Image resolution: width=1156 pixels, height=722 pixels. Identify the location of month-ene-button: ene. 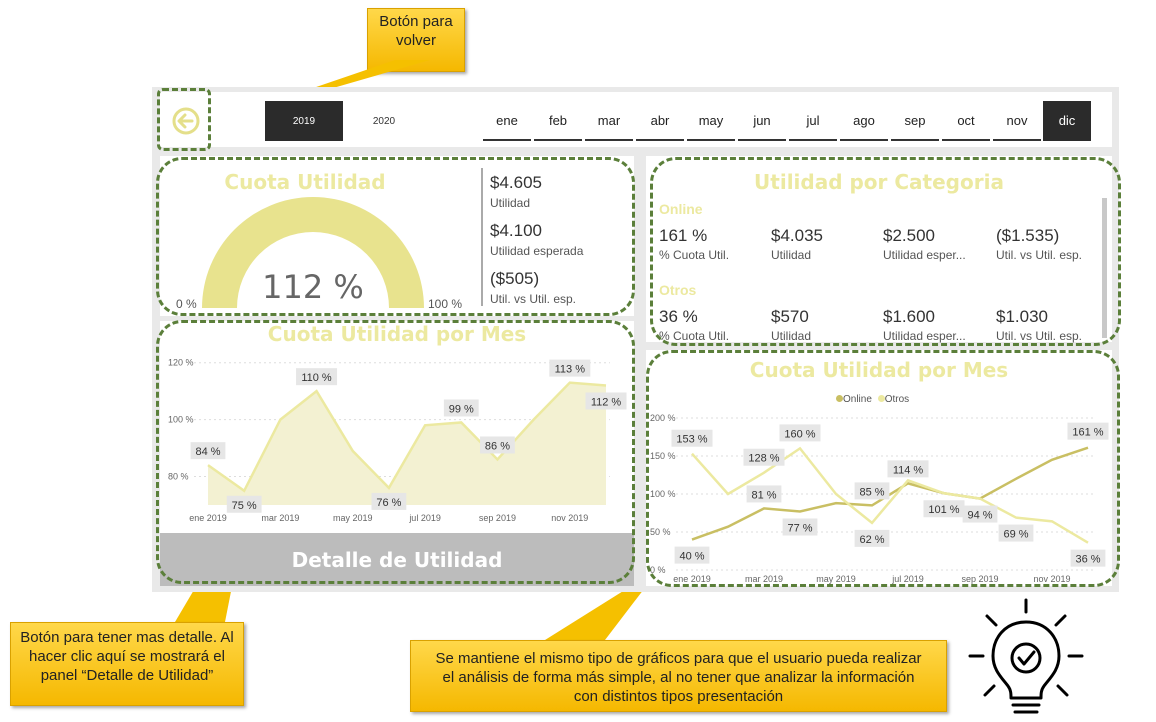
(507, 121).